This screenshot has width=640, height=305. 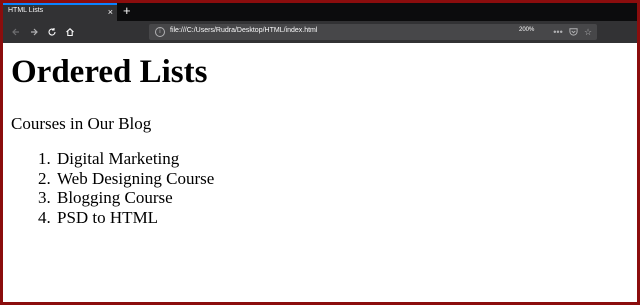 I want to click on pocket-icon, so click(x=573, y=32).